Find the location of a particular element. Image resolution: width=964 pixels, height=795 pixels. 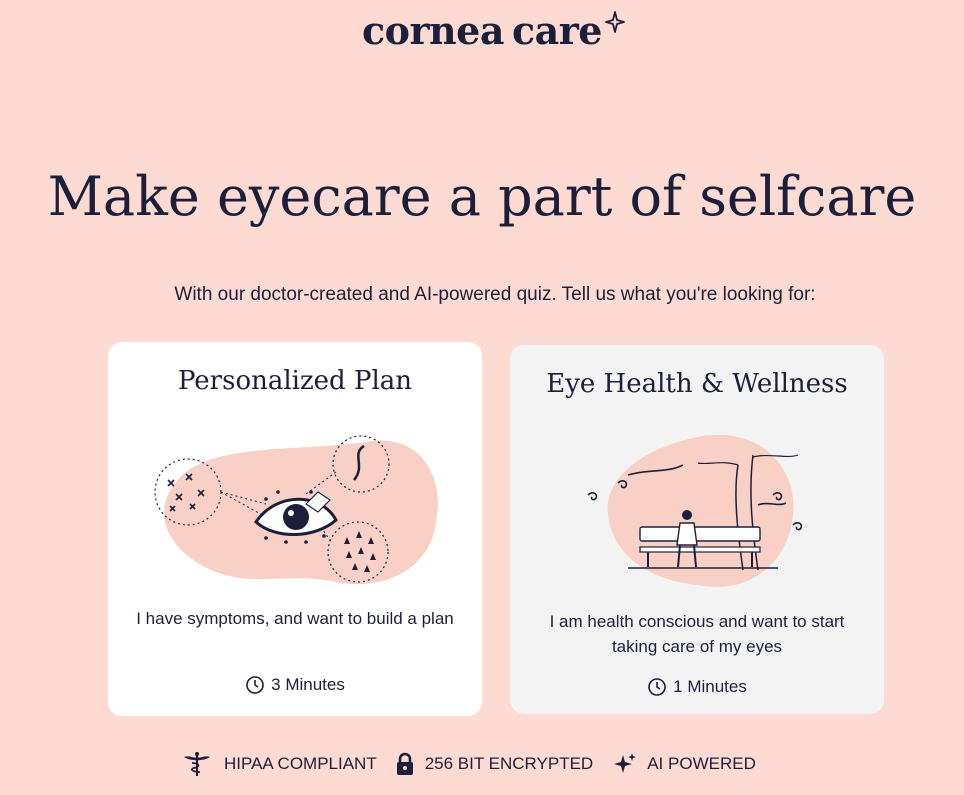

brand-name-part2: care is located at coordinates (556, 30).